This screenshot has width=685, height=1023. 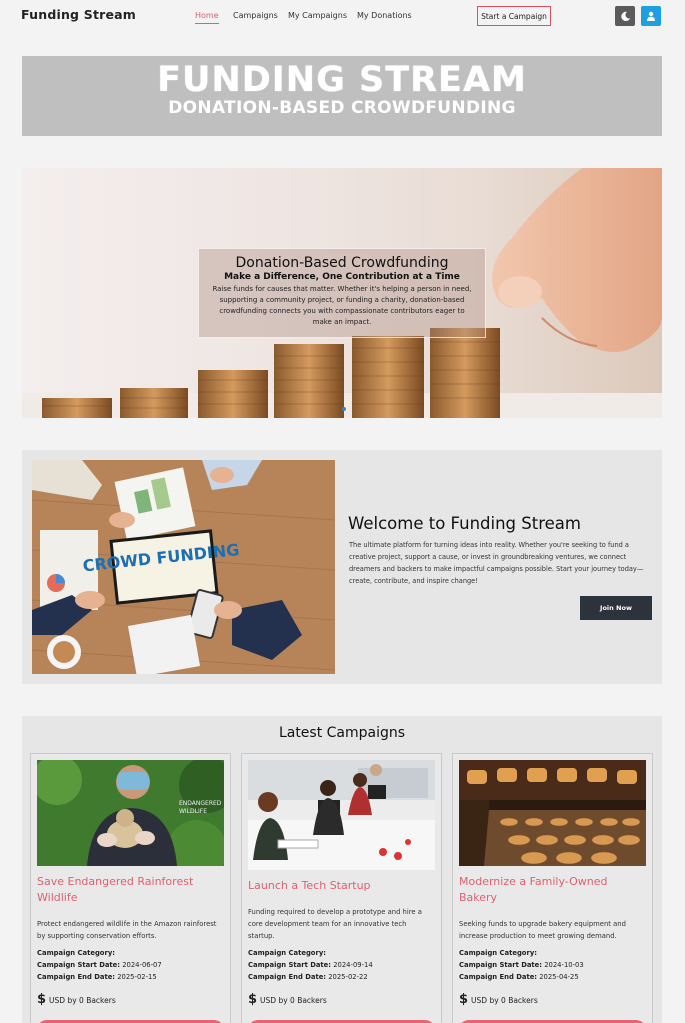 What do you see at coordinates (341, 815) in the screenshot?
I see `tech-office-image` at bounding box center [341, 815].